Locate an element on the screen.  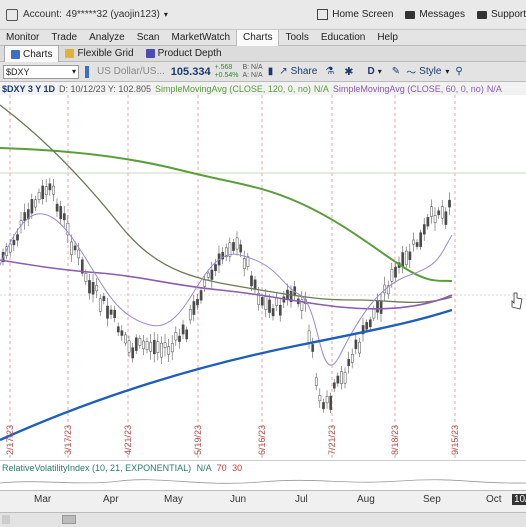
style-label: Style is located at coordinates (430, 71).